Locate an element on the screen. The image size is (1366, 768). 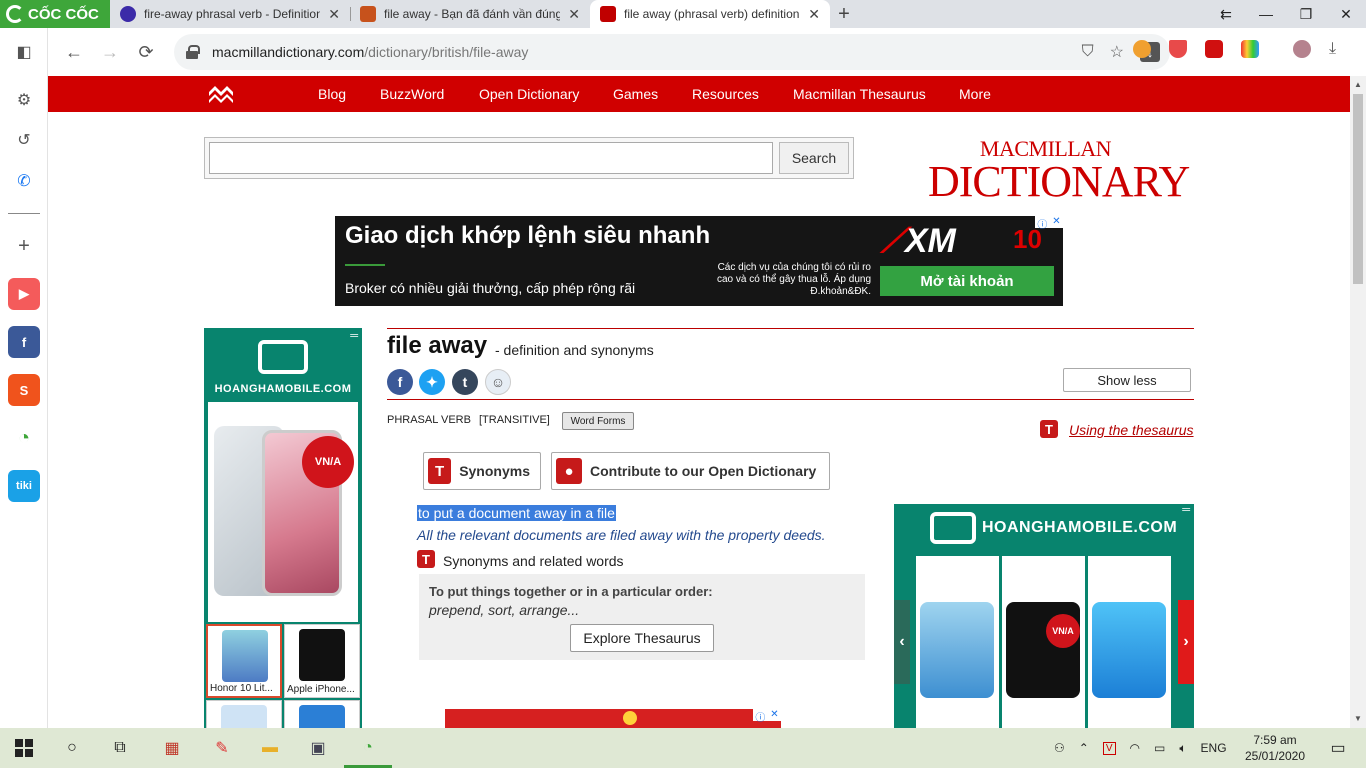
file-explorer-icon: ▬ is located at coordinates (270, 748).